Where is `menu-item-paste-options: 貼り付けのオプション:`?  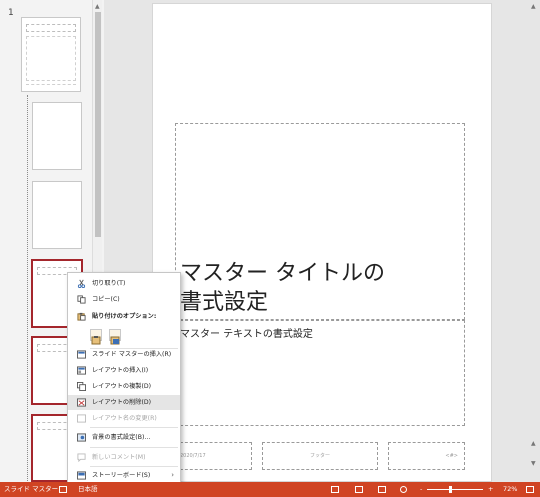
menu-item-paste-options: 貼り付けのオプション: is located at coordinates (124, 316).